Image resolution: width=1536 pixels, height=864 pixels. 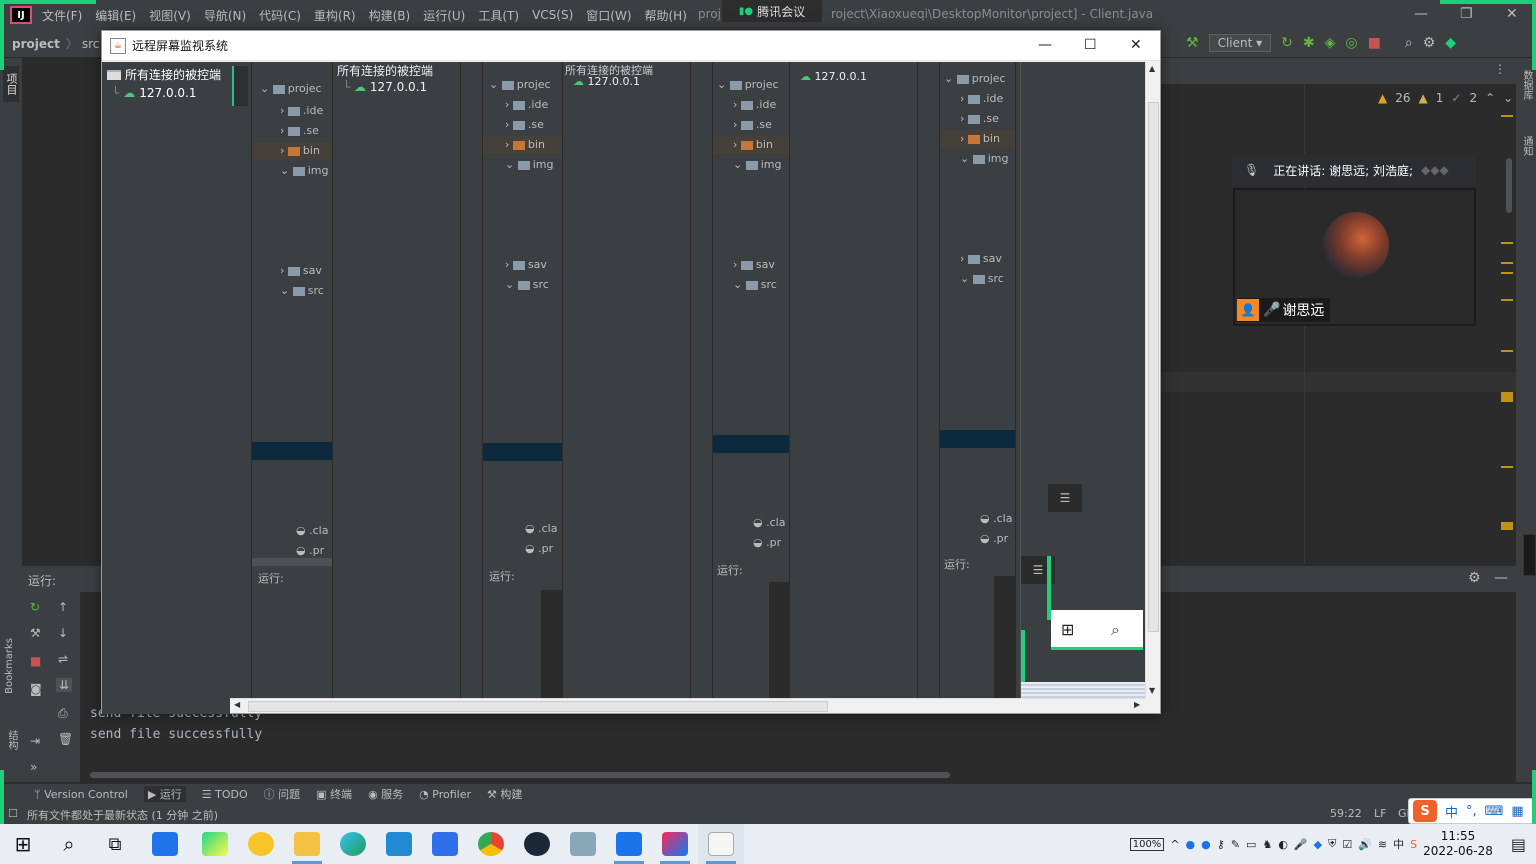 I want to click on line-separator: LF, so click(x=1380, y=813).